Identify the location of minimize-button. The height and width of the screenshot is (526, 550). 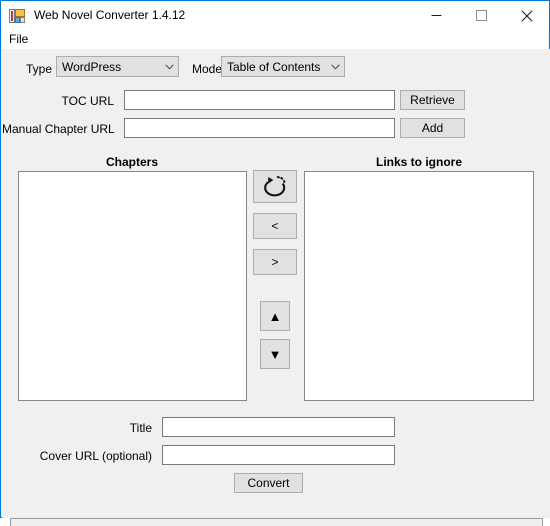
(436, 15).